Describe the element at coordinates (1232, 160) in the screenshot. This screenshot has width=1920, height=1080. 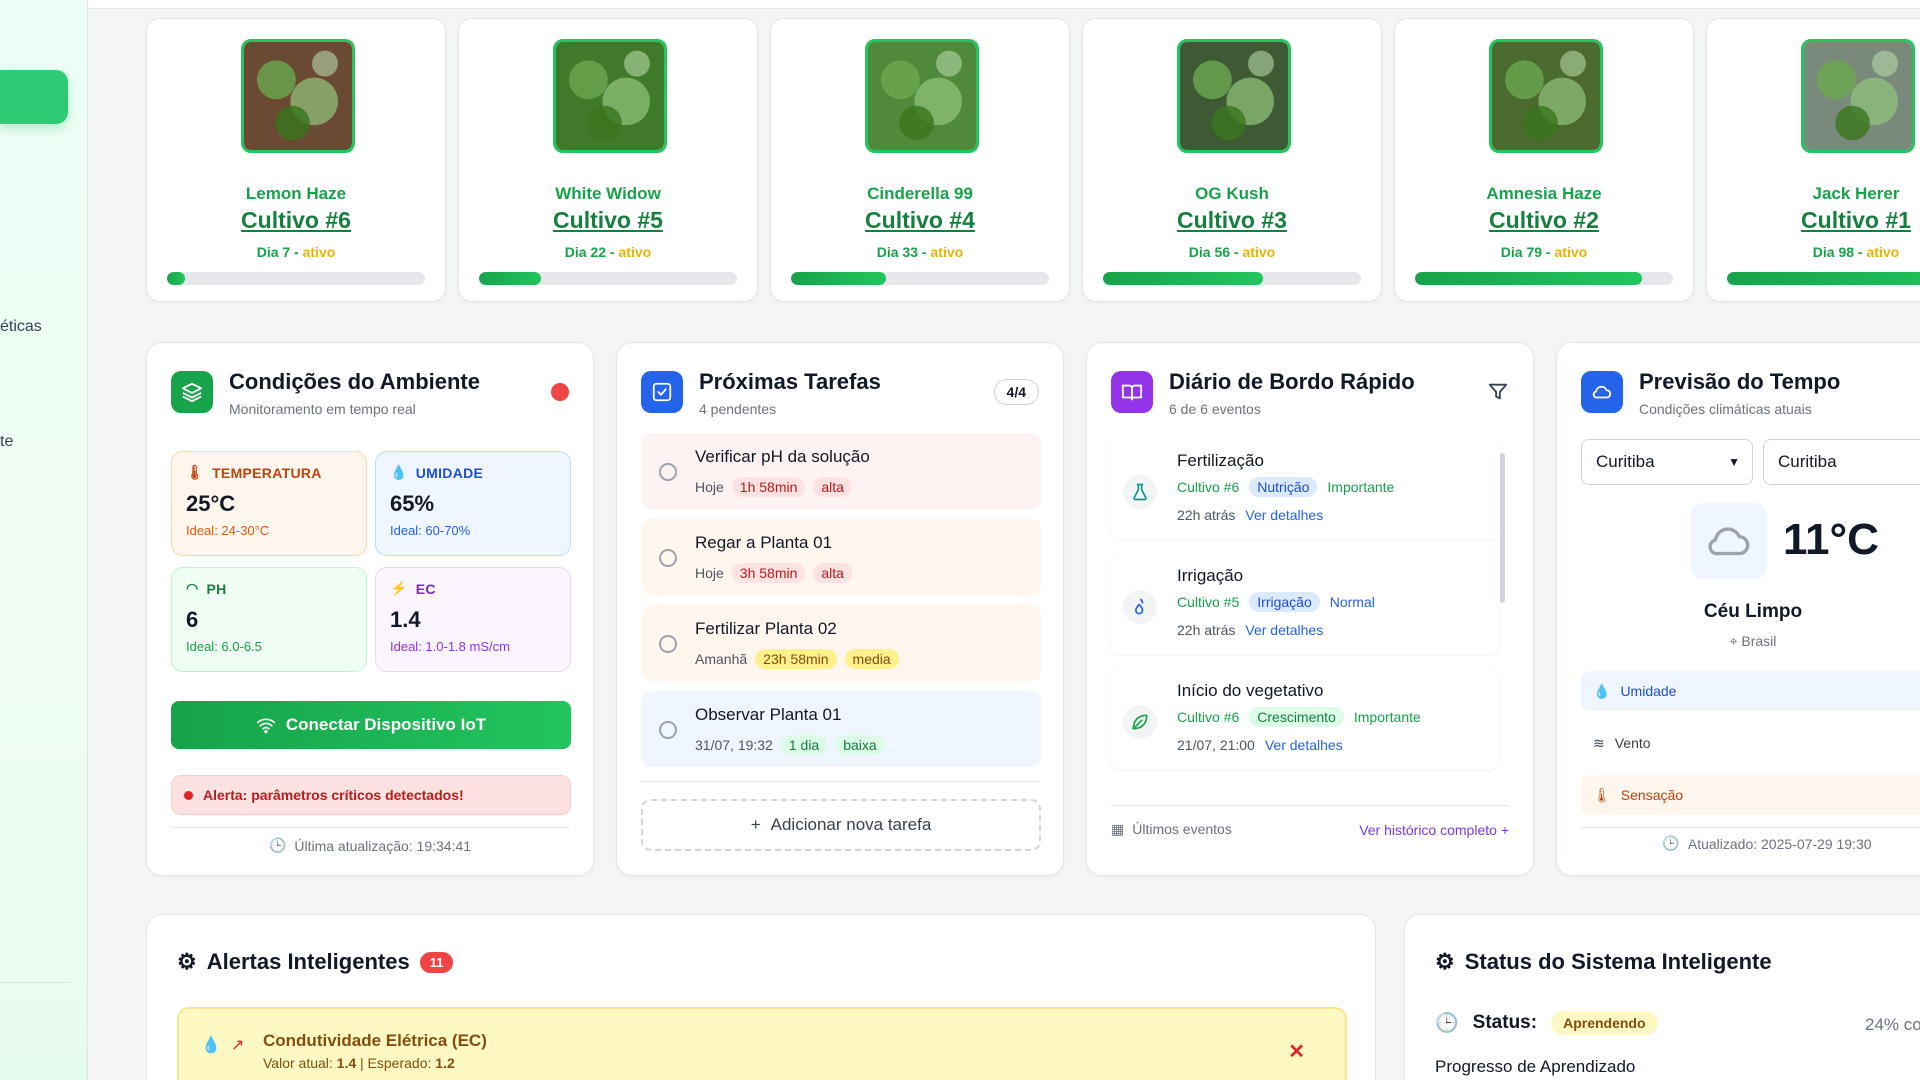
I see `cultivo-card: OG Kush Cultivo #3 Dia 56 - ativo` at that location.